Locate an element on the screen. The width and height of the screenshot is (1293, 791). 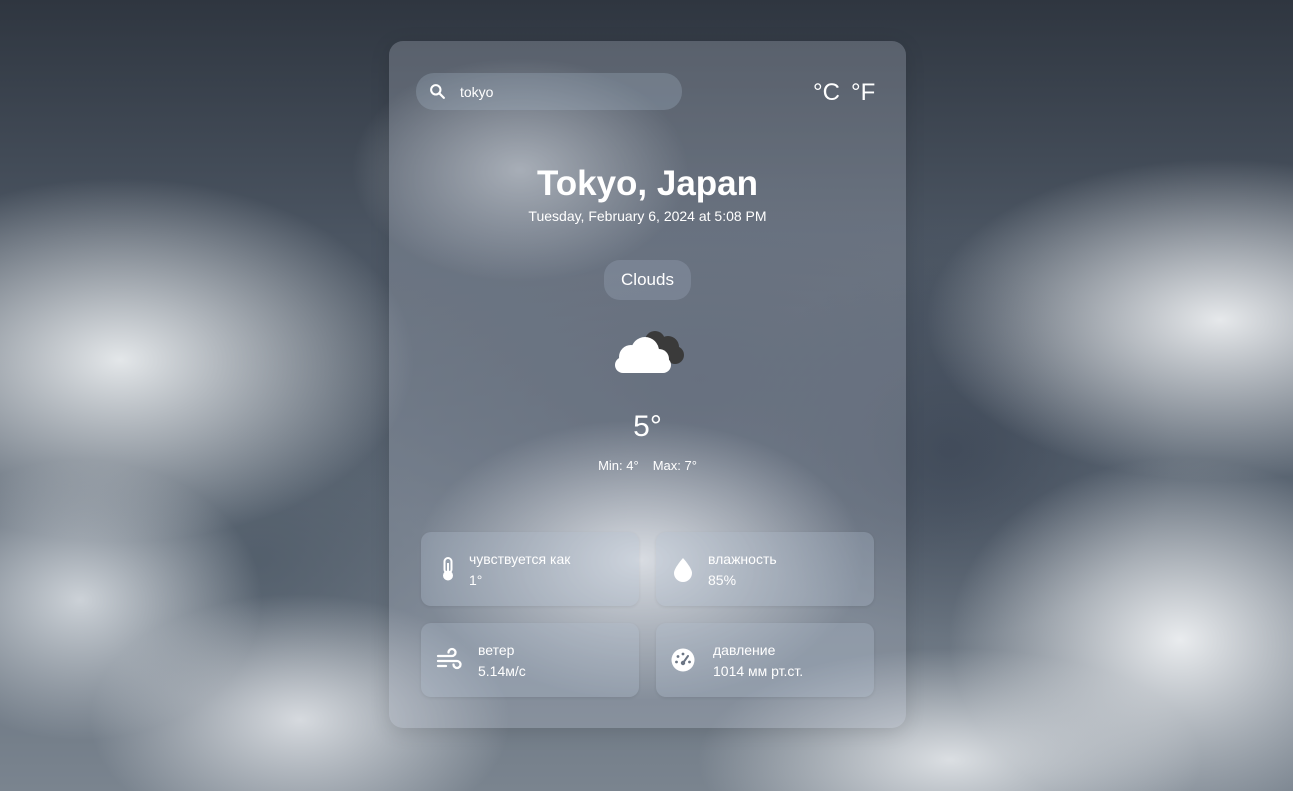
search-icon is located at coordinates (437, 91).